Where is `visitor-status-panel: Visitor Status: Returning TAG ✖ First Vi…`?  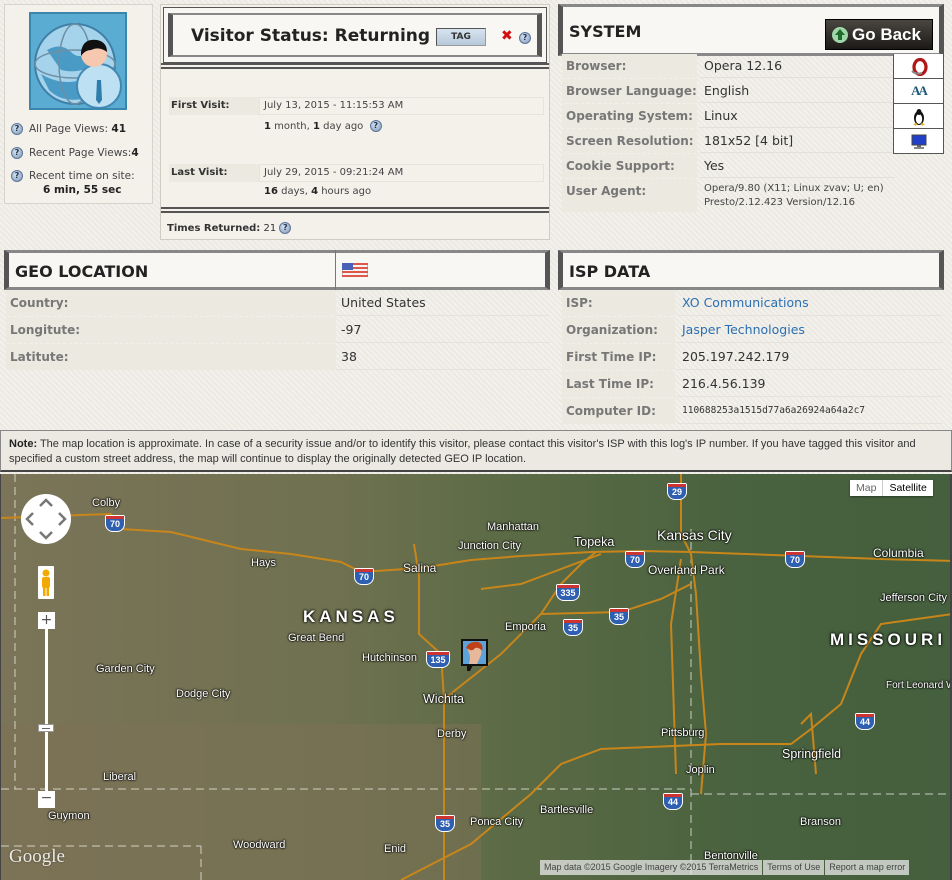
visitor-status-panel: Visitor Status: Returning TAG ✖ First Vi… is located at coordinates (355, 122).